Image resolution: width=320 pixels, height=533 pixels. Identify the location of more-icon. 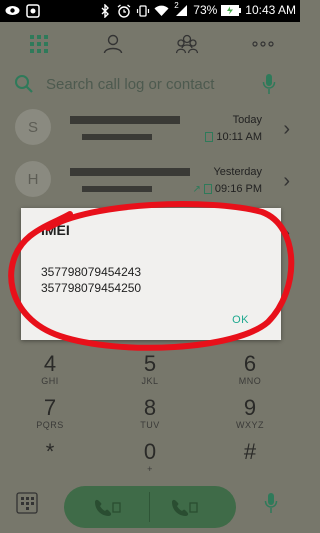
(263, 44).